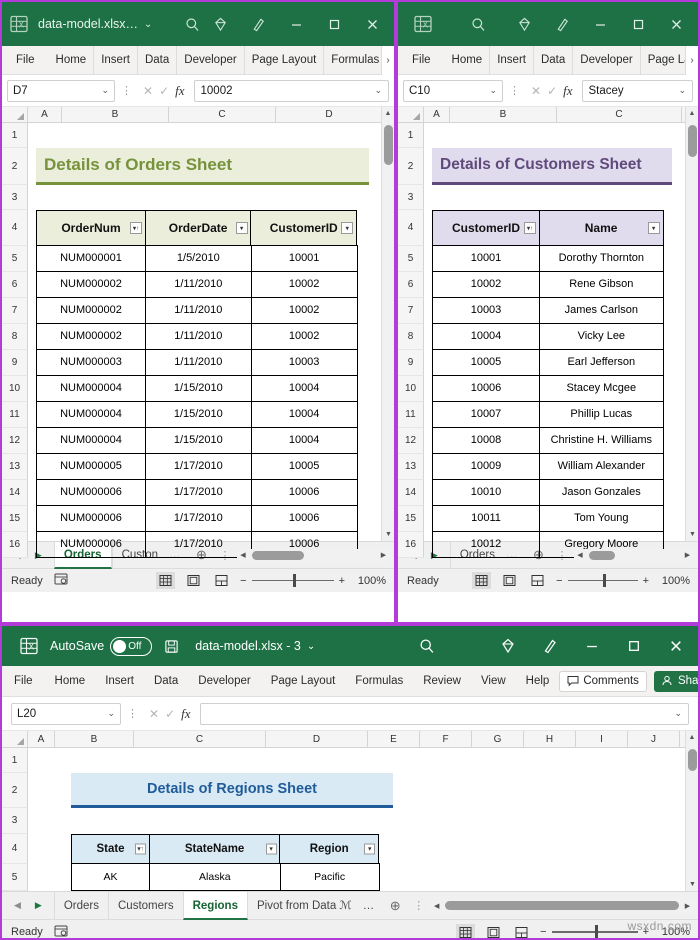 This screenshot has height=940, width=700. I want to click on row-header: 12, so click(411, 441).